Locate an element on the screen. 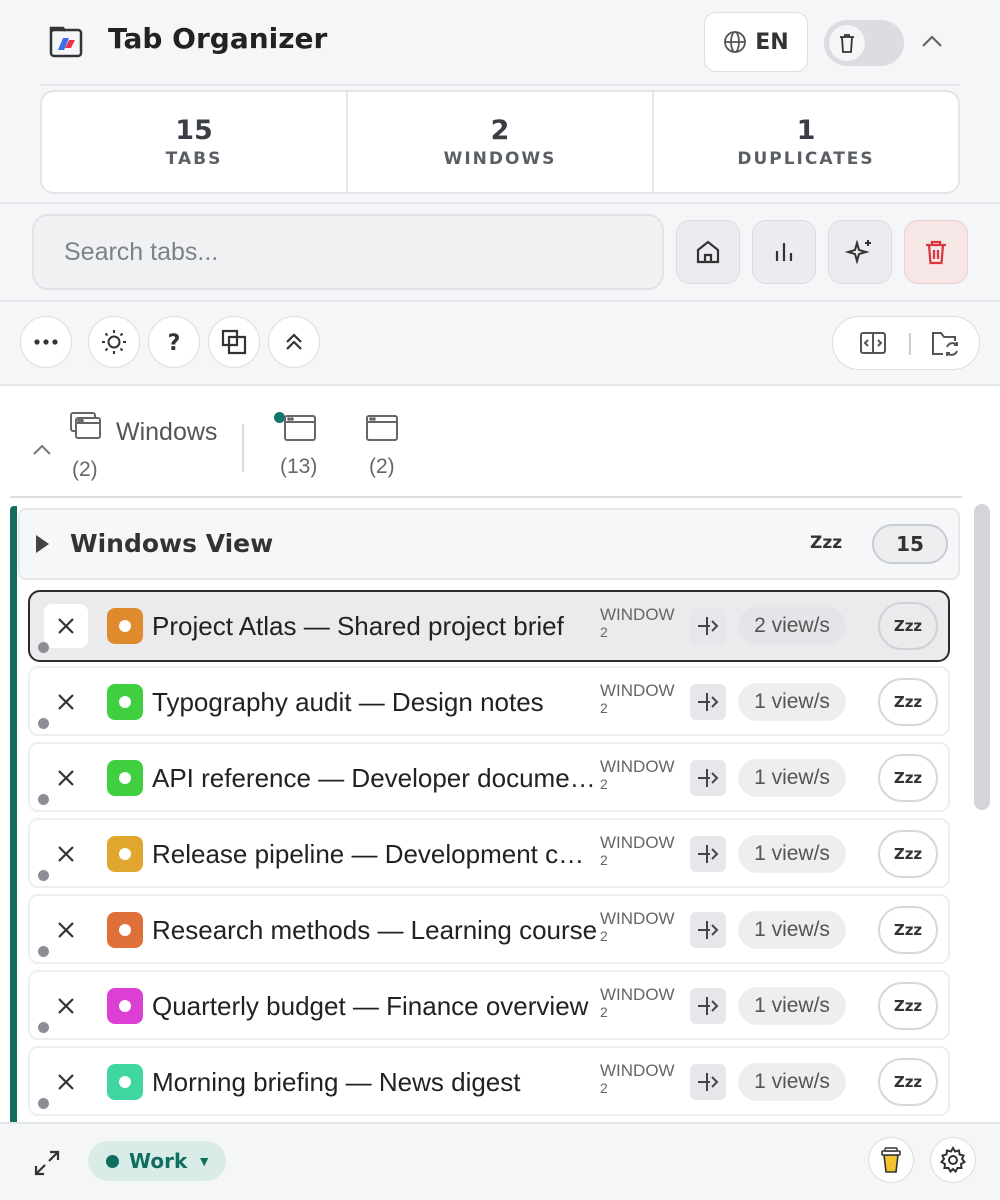  ai-organize-button is located at coordinates (860, 252).